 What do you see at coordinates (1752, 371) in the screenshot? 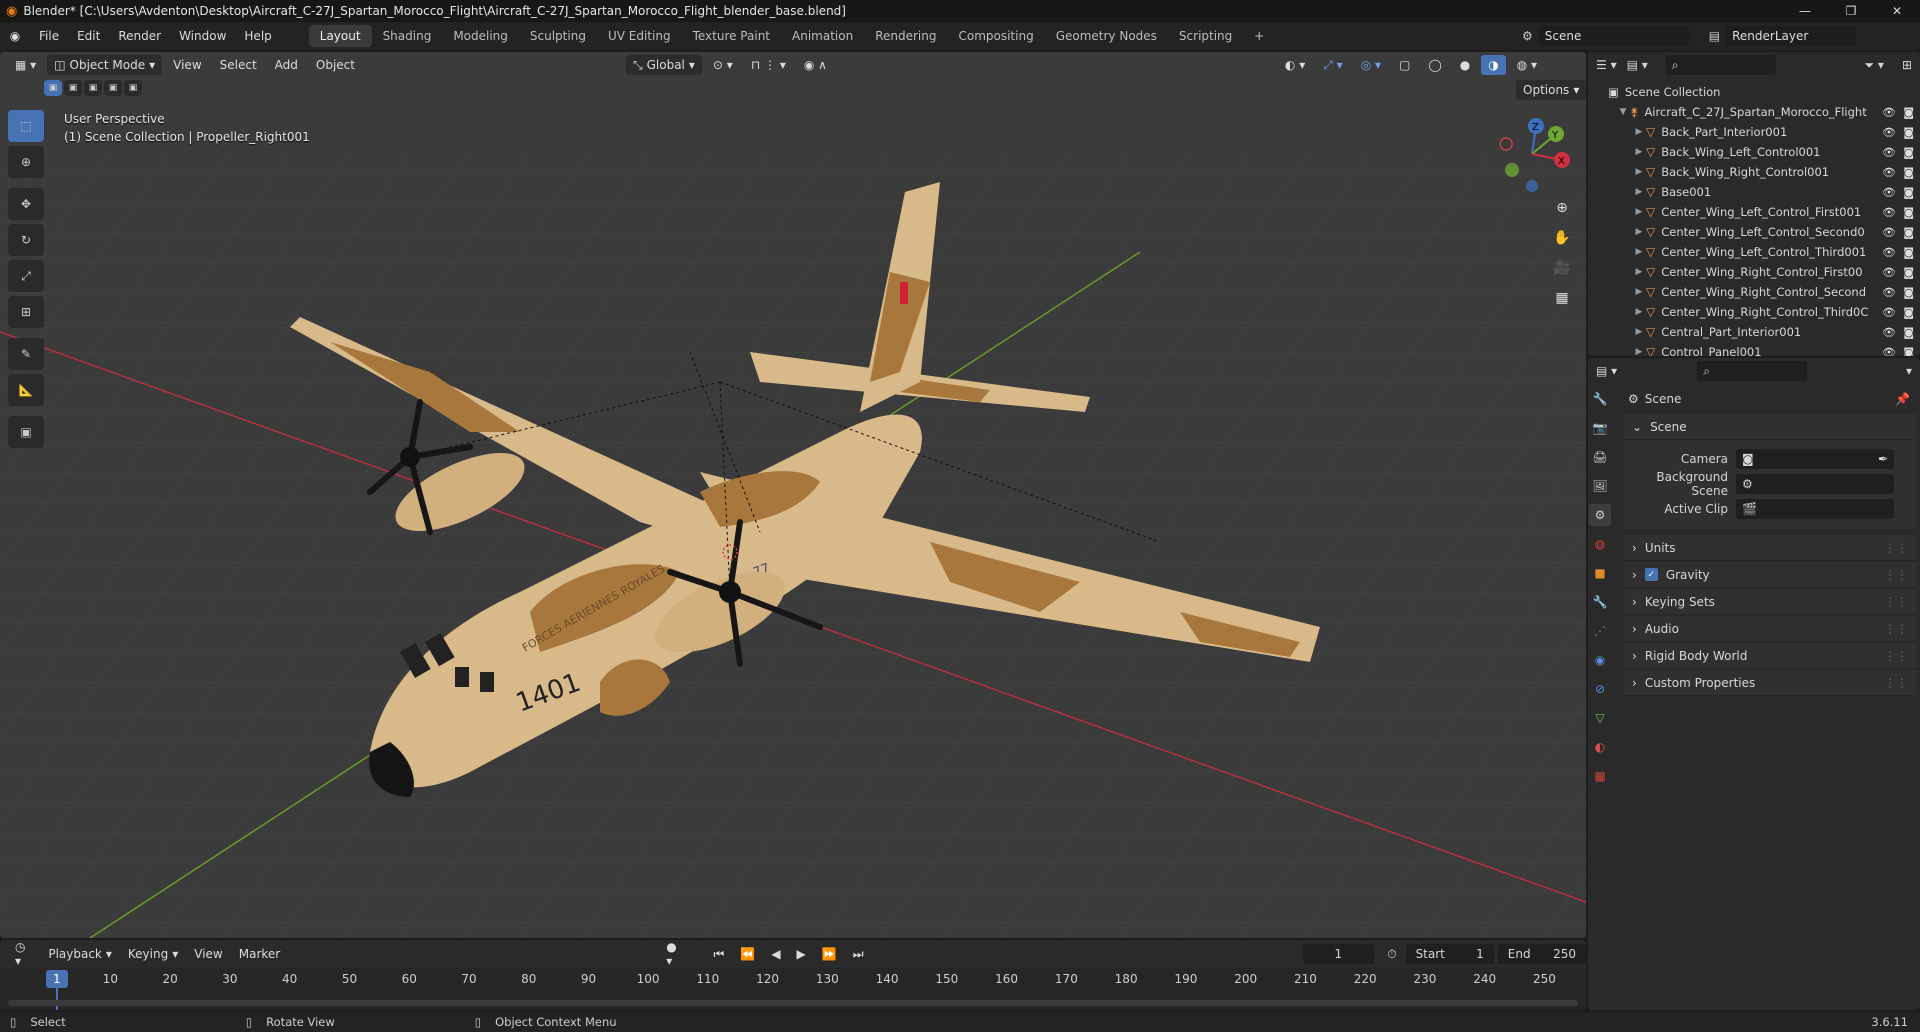
I see `properties-search-input: ⌕` at bounding box center [1752, 371].